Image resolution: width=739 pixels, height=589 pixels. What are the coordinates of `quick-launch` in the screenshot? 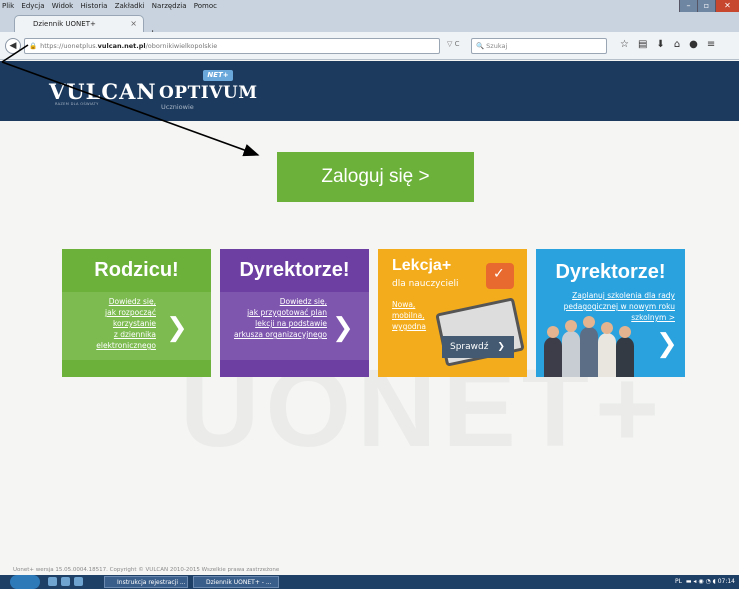 It's located at (65, 581).